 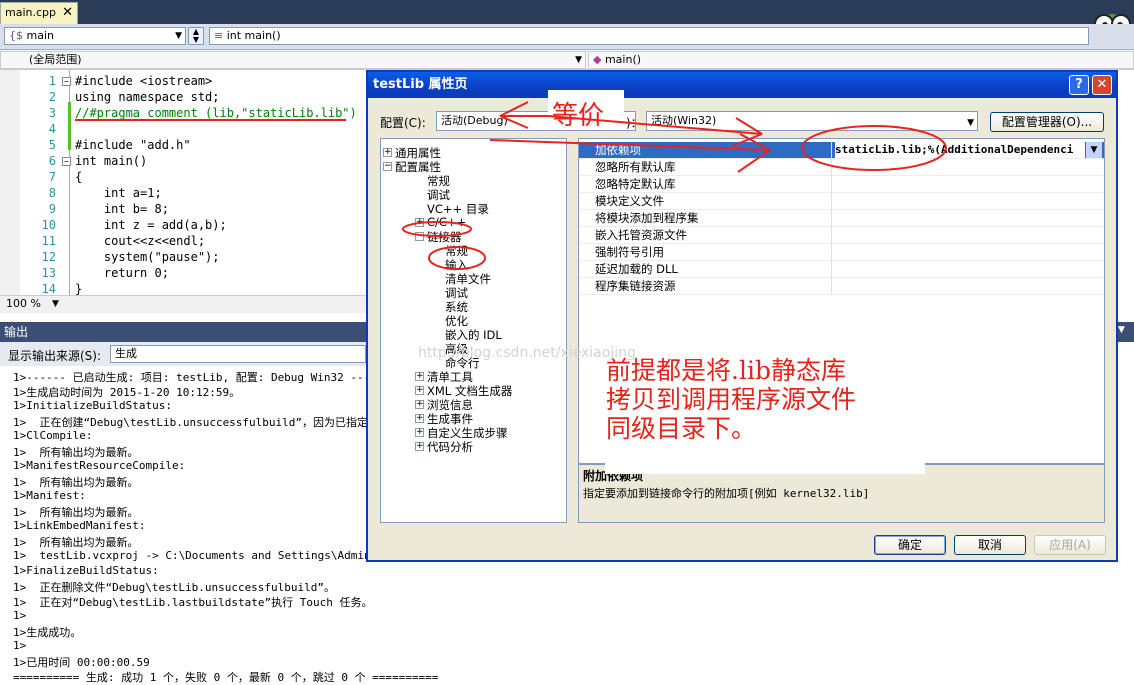 I want to click on arrow-right-lower-mark, so click(x=630, y=153).